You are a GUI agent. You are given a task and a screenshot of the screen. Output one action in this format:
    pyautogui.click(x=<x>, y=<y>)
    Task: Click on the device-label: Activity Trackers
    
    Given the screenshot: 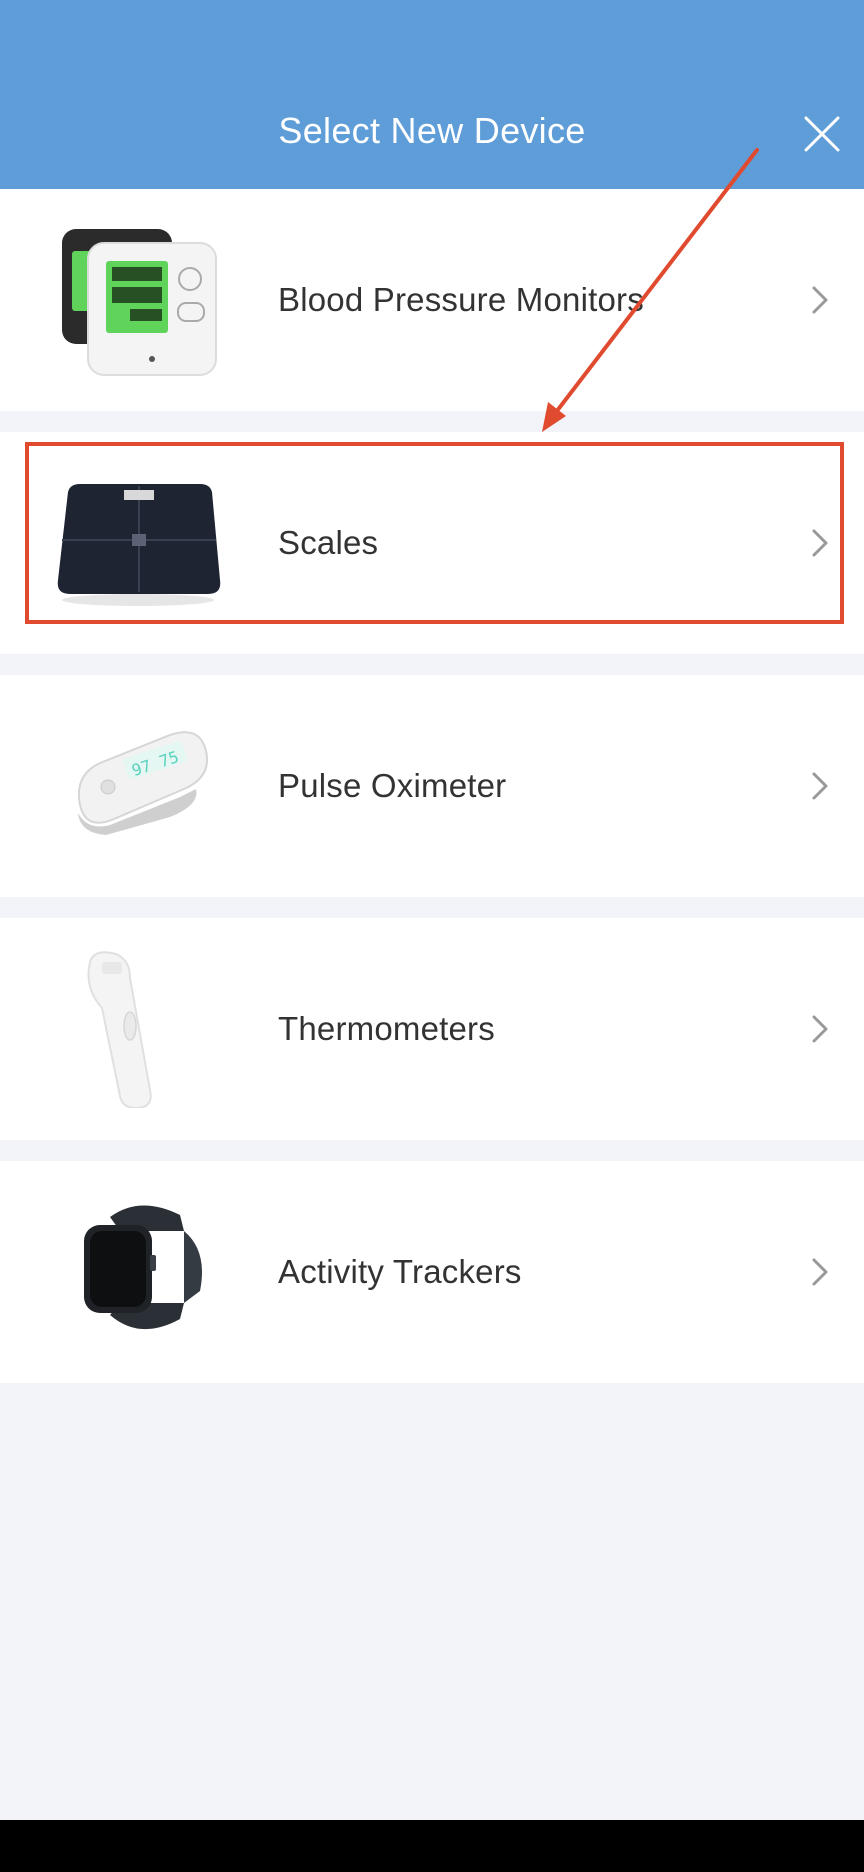 What is the action you would take?
    pyautogui.click(x=400, y=1271)
    